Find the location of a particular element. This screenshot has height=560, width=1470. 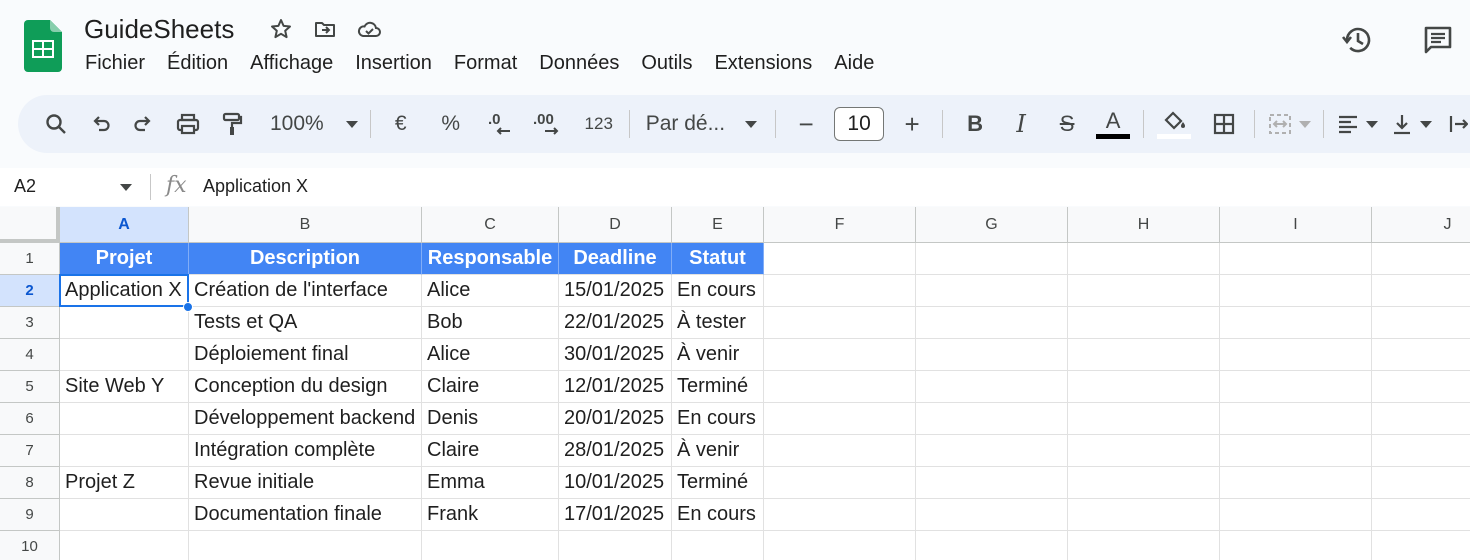

cell-d6: 20/01/2025 is located at coordinates (615, 419).